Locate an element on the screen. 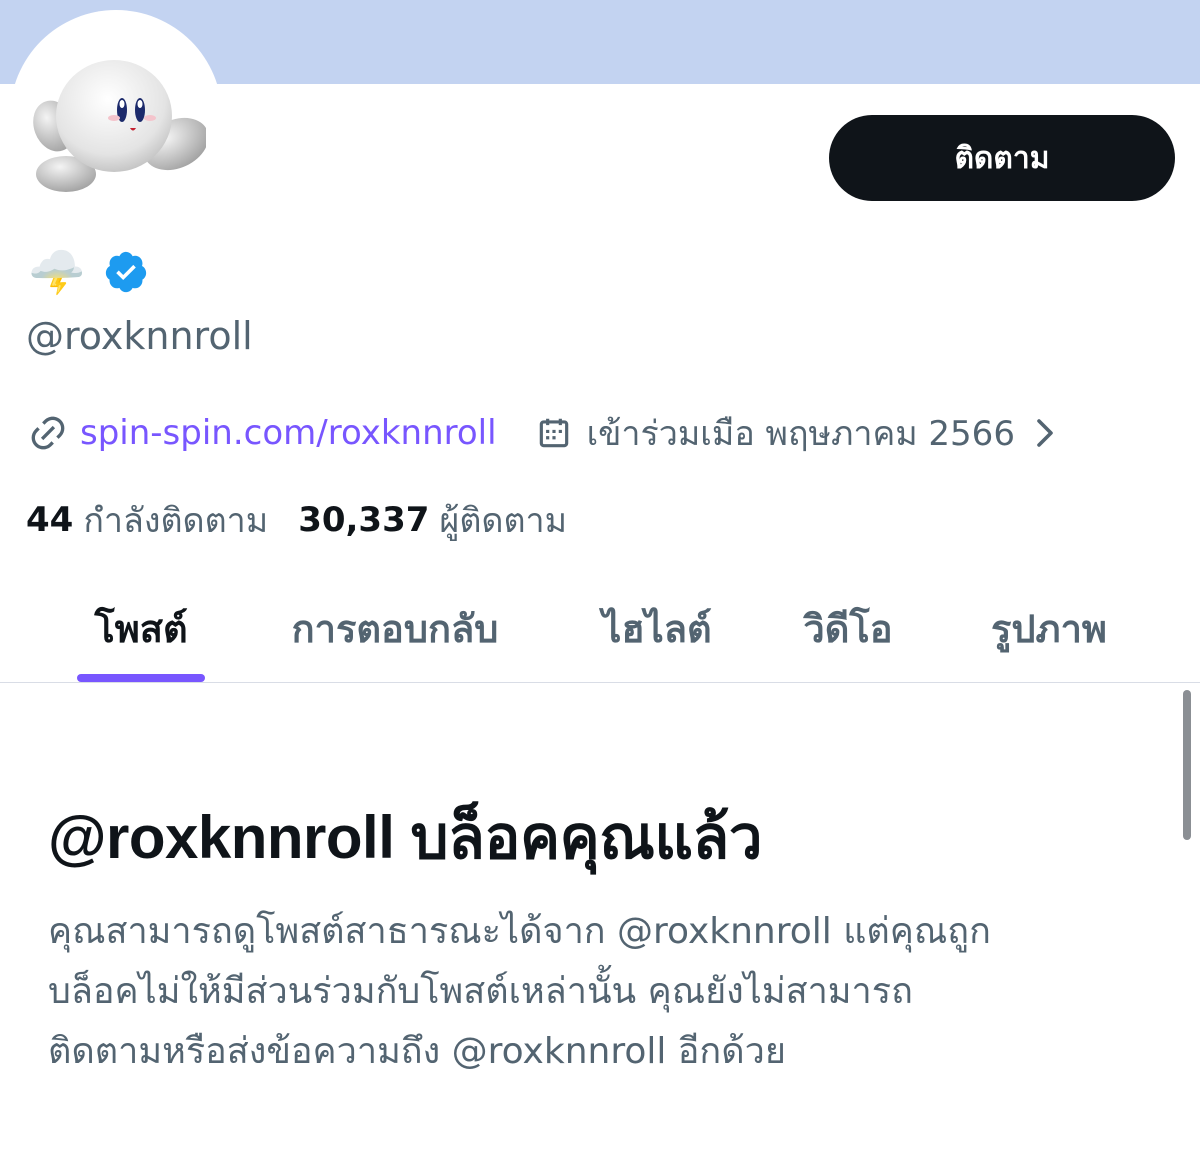 Image resolution: width=1200 pixels, height=1158 pixels. avatar-image is located at coordinates (117, 116).